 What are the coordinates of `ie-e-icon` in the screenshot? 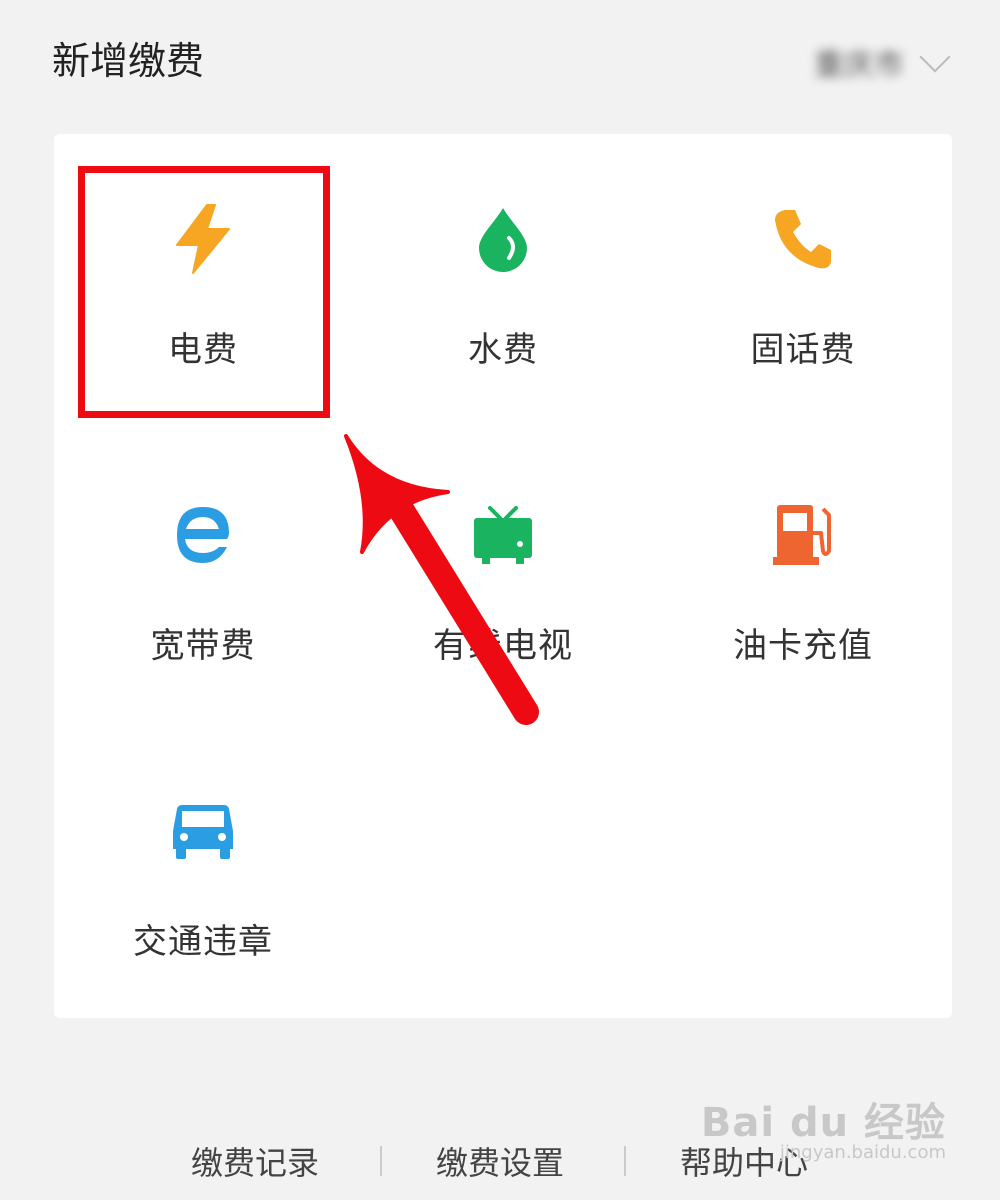 It's located at (203, 535).